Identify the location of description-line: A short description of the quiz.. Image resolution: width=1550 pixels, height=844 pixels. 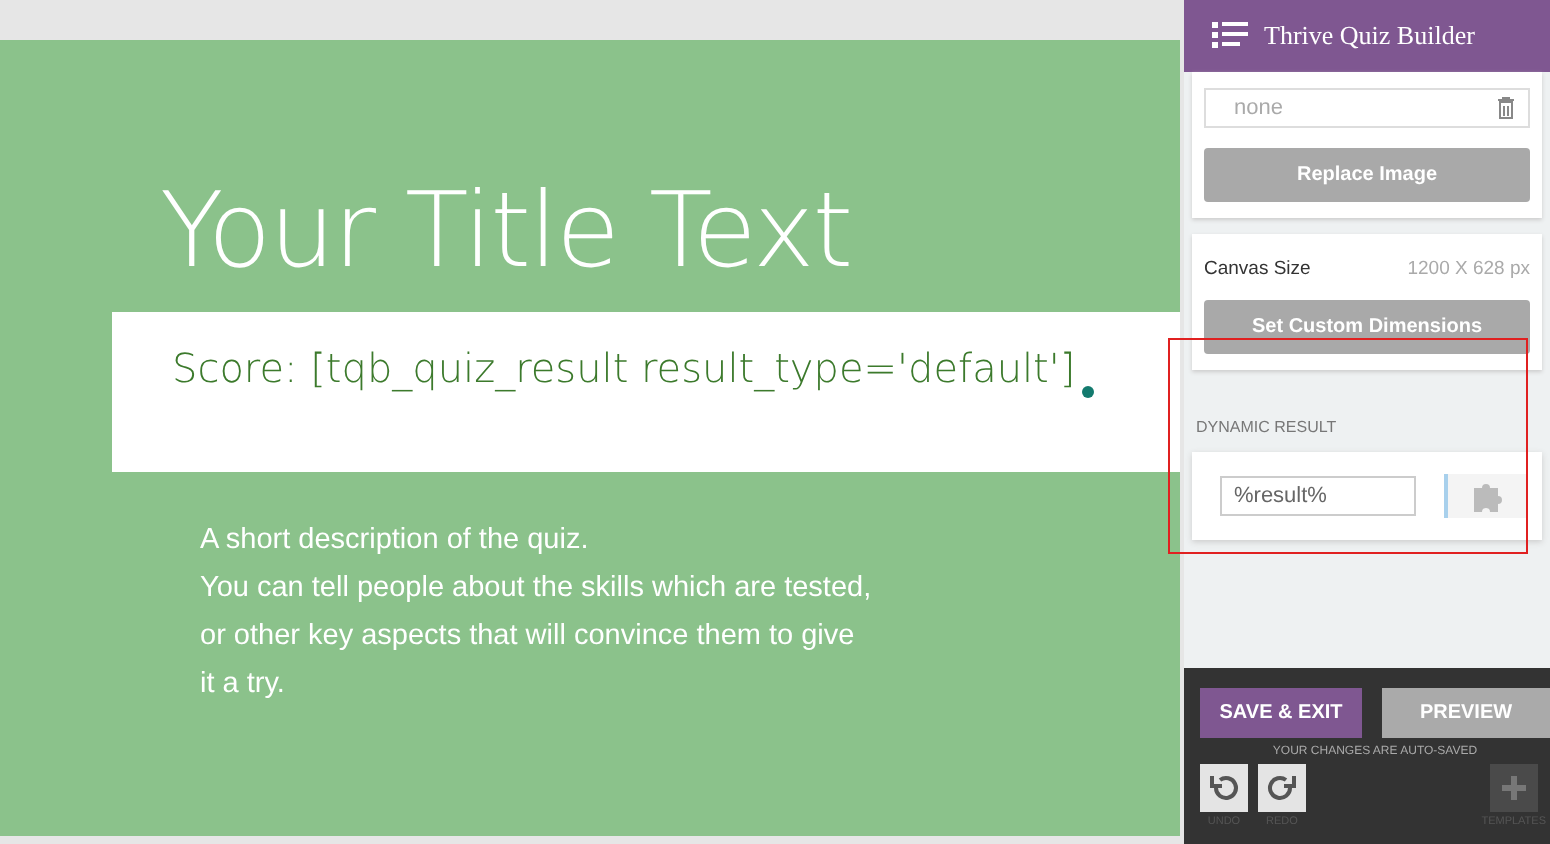
(394, 541).